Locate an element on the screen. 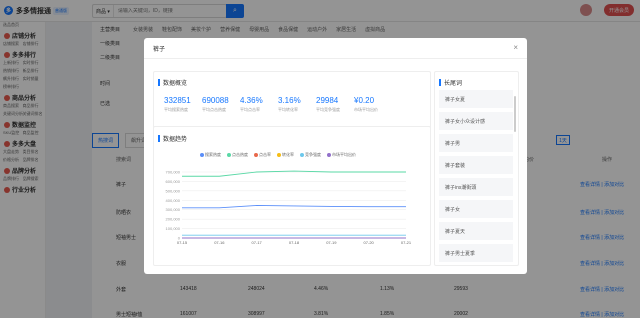 This screenshot has width=640, height=318. x-tick-label: 07-17 is located at coordinates (257, 242).